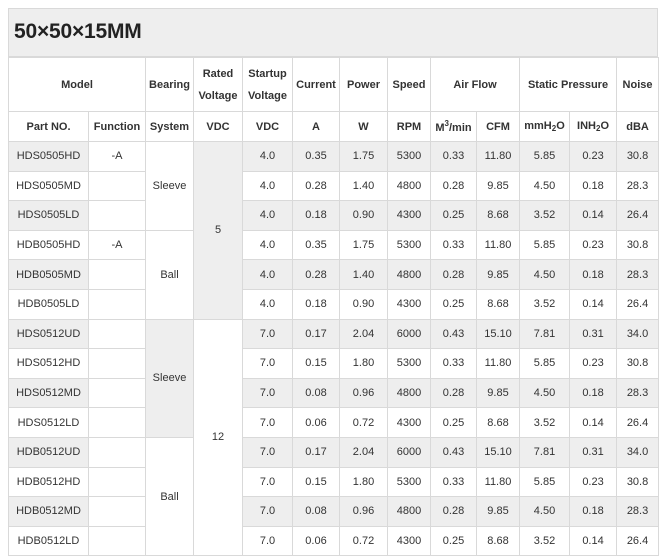 The width and height of the screenshot is (672, 556). I want to click on header-inh2o-base: INH, so click(586, 126).